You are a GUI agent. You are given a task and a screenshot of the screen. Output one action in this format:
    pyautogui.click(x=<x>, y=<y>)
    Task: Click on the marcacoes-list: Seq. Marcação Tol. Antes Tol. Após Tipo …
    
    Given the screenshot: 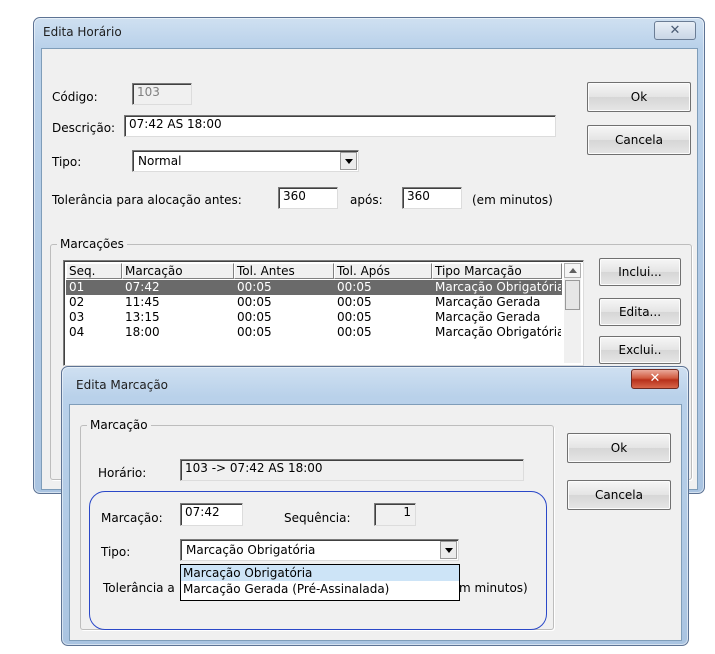 What is the action you would take?
    pyautogui.click(x=323, y=313)
    